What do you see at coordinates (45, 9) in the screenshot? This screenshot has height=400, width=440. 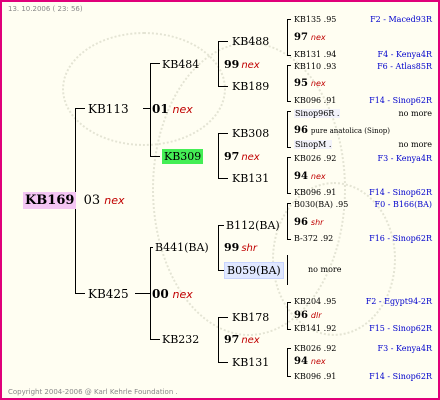 I see `print-date: 13. 10.2006 ( 23: 56)` at bounding box center [45, 9].